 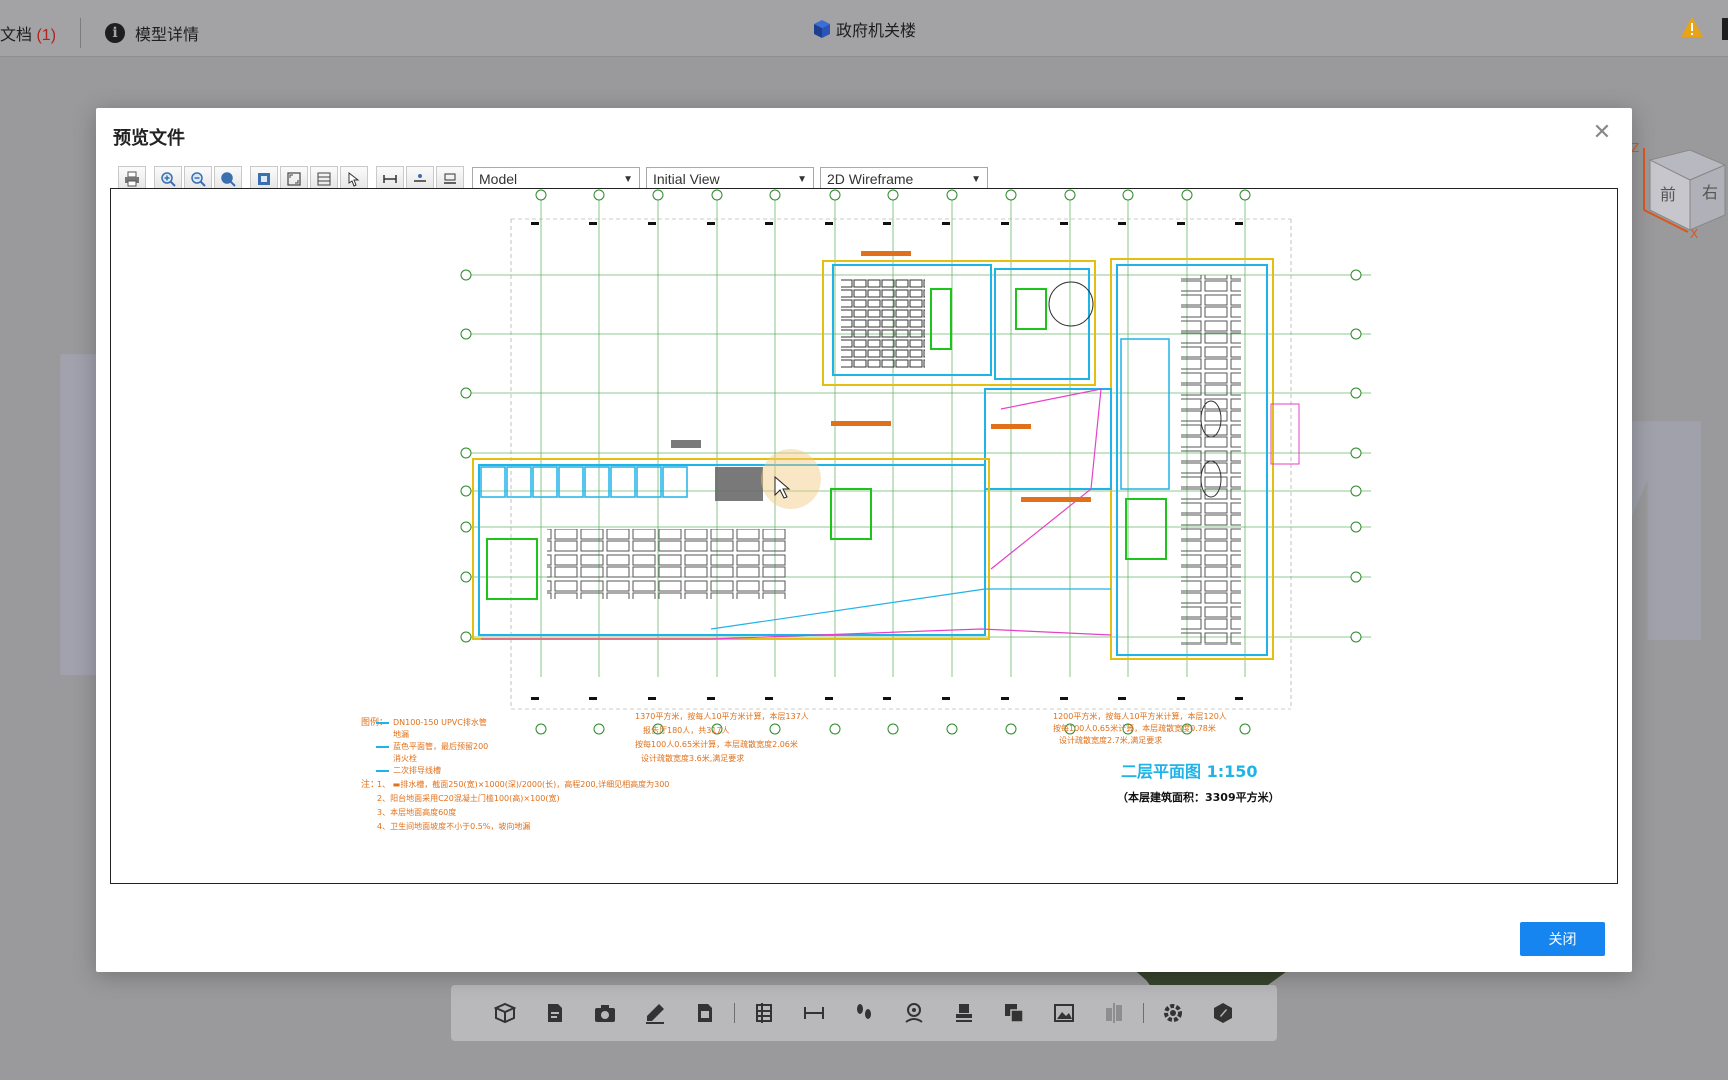 What do you see at coordinates (405, 758) in the screenshot?
I see `legend-item: 消火栓` at bounding box center [405, 758].